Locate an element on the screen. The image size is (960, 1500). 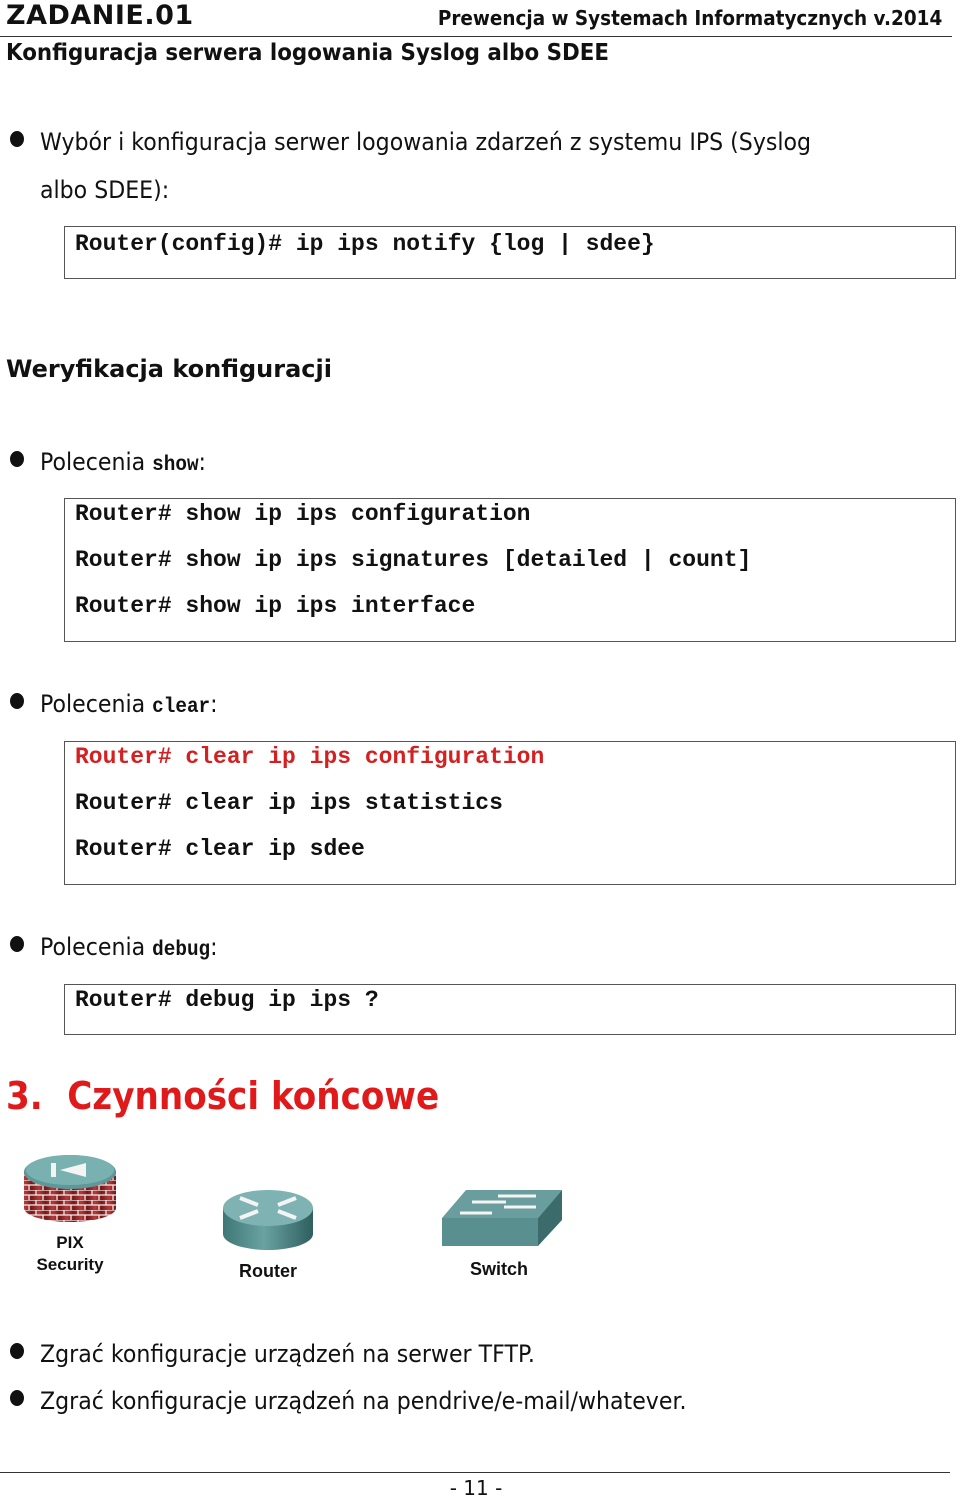
header-divider is located at coordinates (476, 36).